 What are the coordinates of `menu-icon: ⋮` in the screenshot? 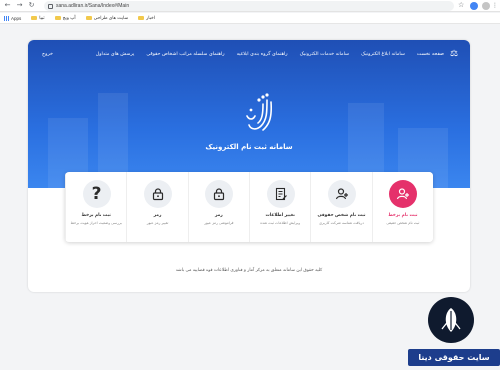 It's located at (495, 6).